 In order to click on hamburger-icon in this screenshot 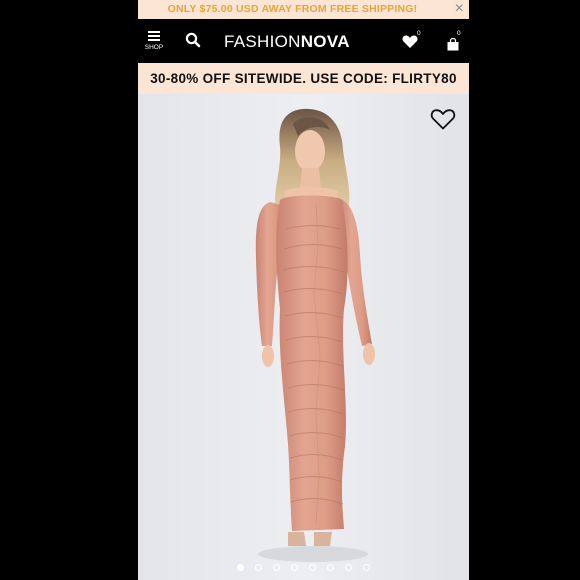, I will do `click(154, 36)`.